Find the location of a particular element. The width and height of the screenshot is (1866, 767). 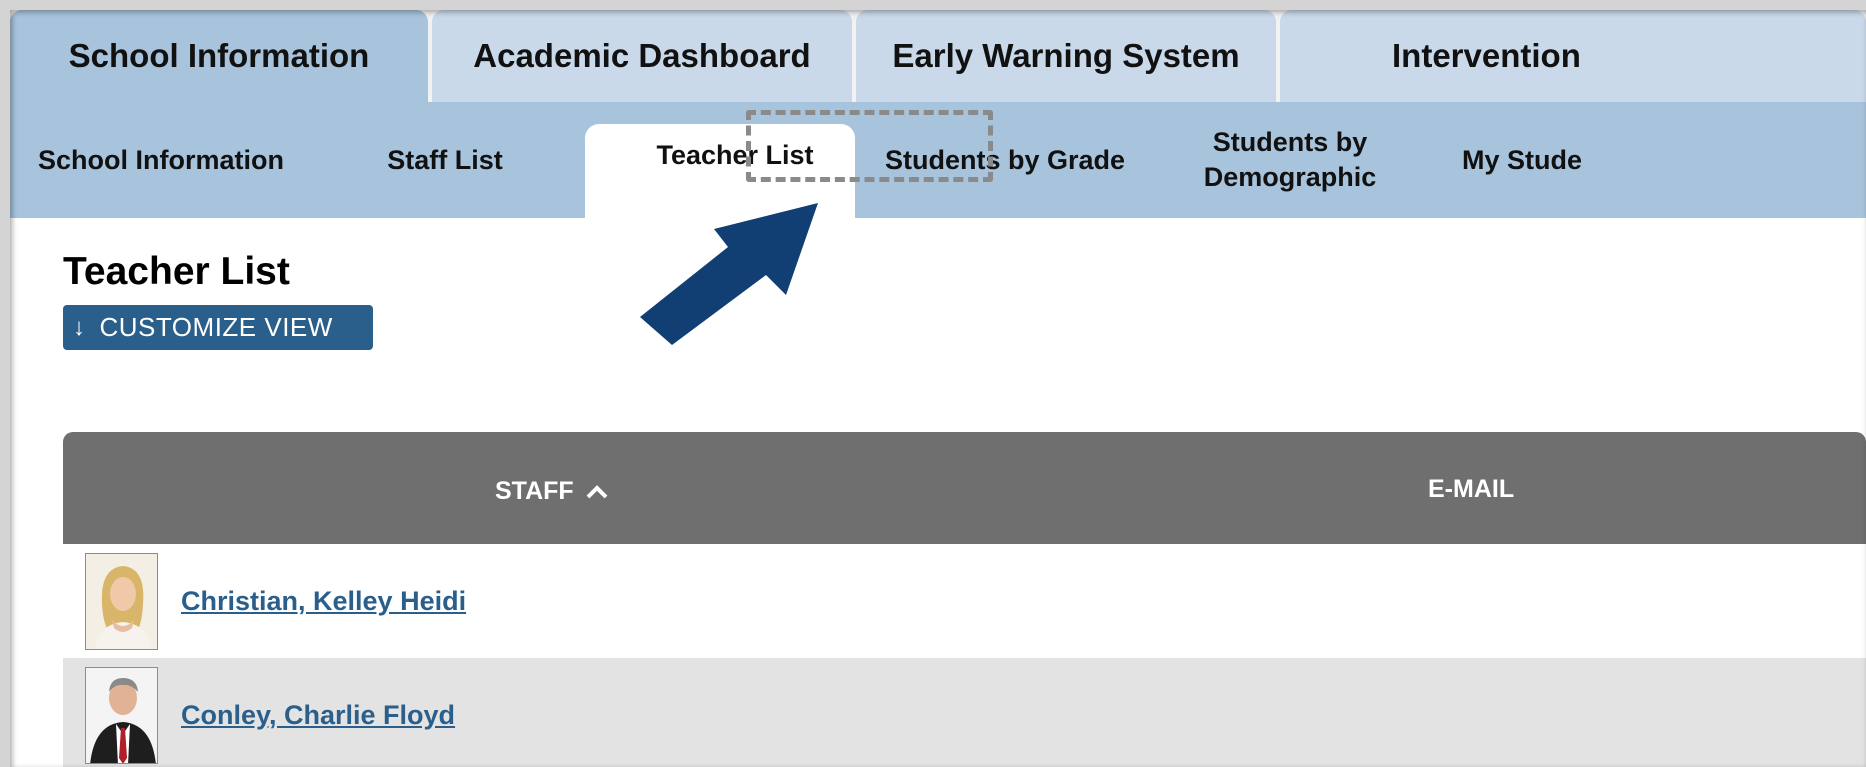

sub-tab-my-students: My Stude is located at coordinates (1522, 160).